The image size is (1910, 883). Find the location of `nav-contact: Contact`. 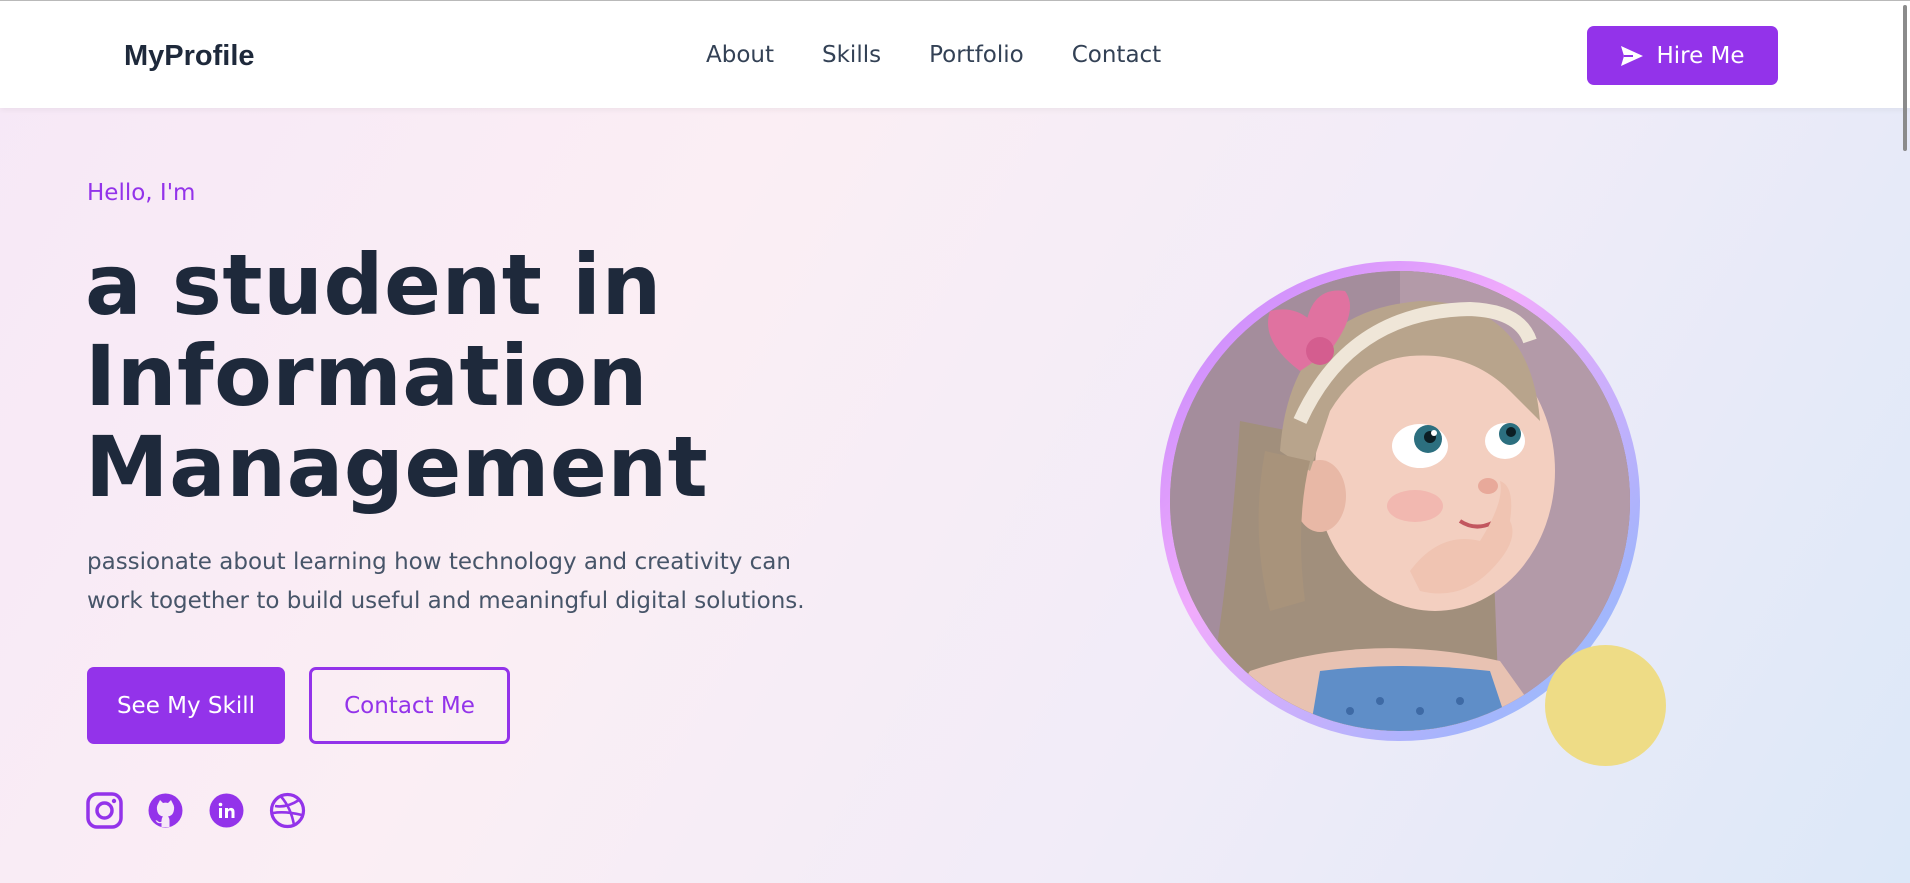

nav-contact: Contact is located at coordinates (1116, 55).